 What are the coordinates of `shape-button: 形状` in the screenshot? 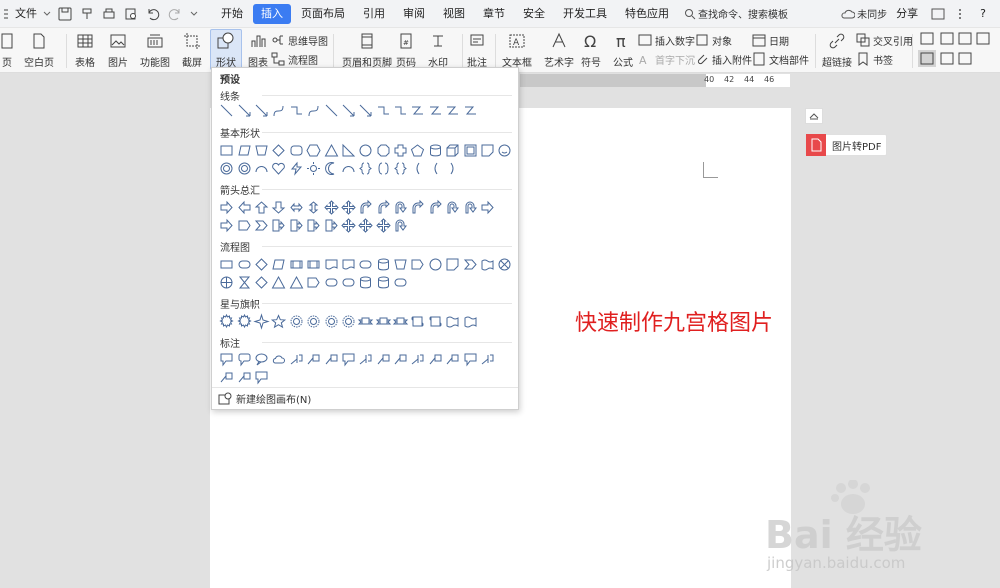 It's located at (226, 49).